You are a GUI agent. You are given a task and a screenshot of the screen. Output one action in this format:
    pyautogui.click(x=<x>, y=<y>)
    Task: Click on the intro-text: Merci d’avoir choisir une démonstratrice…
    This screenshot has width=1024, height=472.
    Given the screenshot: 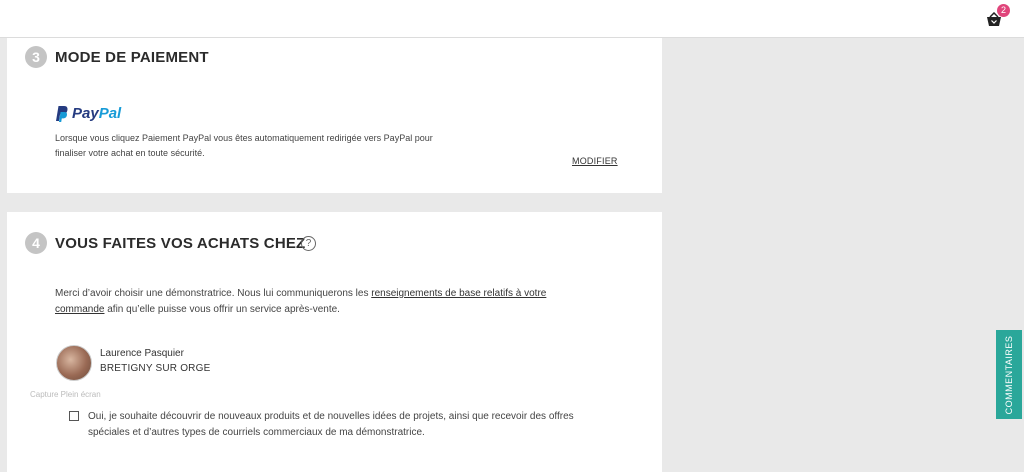 What is the action you would take?
    pyautogui.click(x=213, y=293)
    